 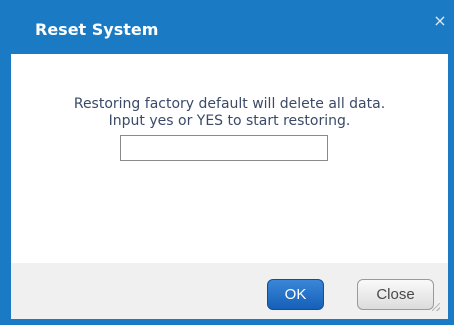 What do you see at coordinates (440, 21) in the screenshot?
I see `close-icon: ×` at bounding box center [440, 21].